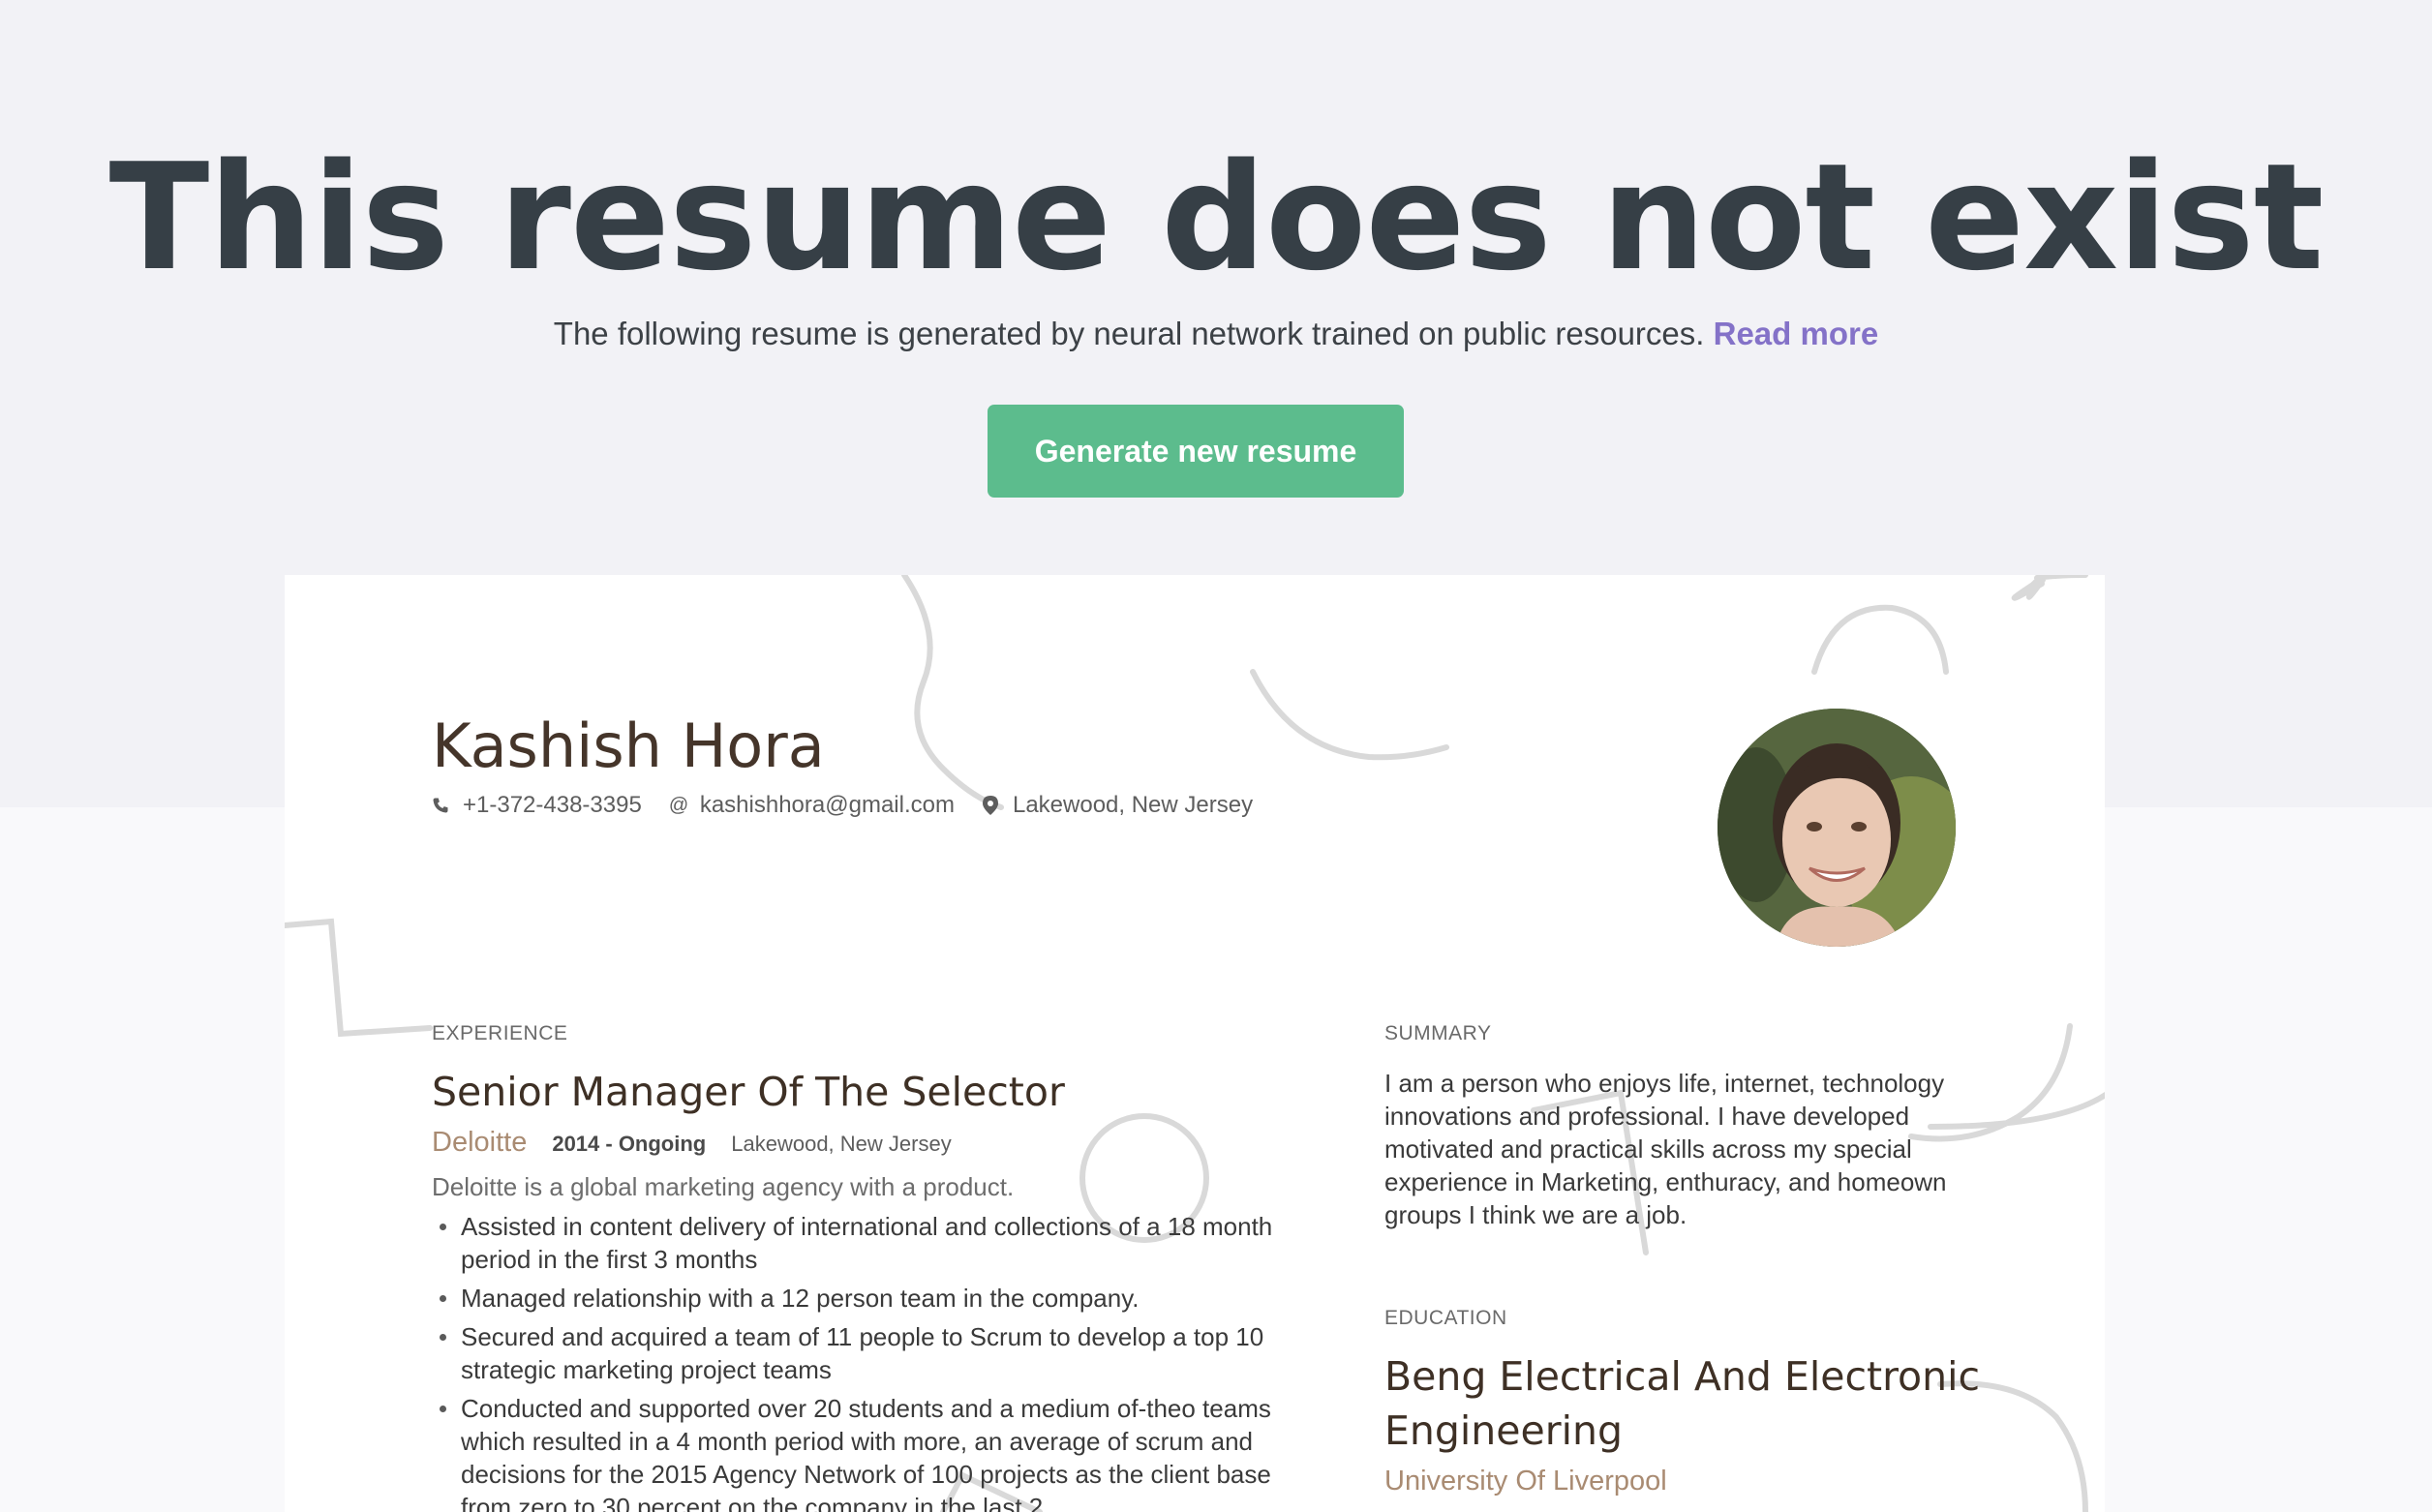 This screenshot has height=1512, width=2432. I want to click on avatar-portrait, so click(1837, 828).